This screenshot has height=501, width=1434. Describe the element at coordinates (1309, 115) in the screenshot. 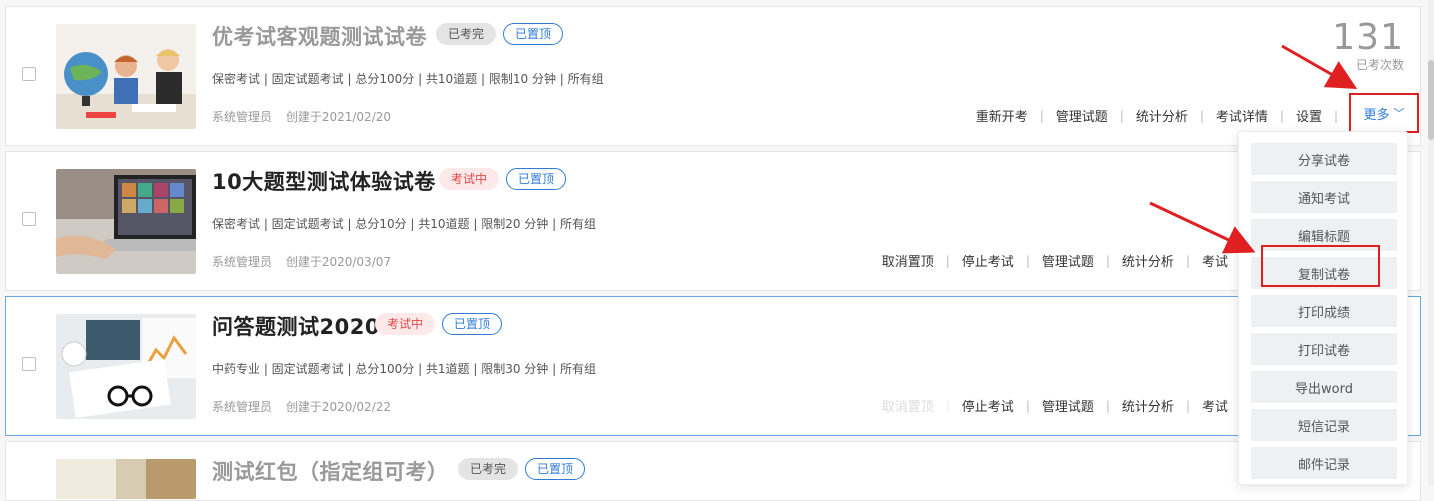

I see `settings-link: 设置` at that location.